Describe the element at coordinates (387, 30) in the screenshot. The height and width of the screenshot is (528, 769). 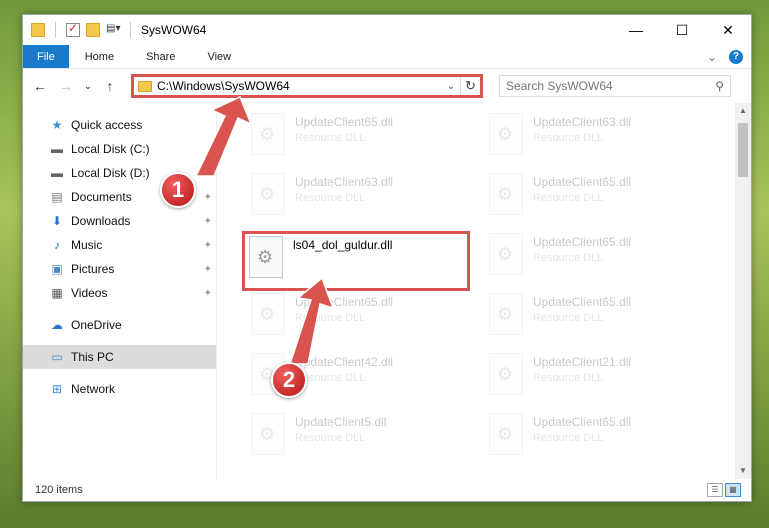
I see `title-bar: ▤▾ SysWOW64 — ☐ ✕` at that location.